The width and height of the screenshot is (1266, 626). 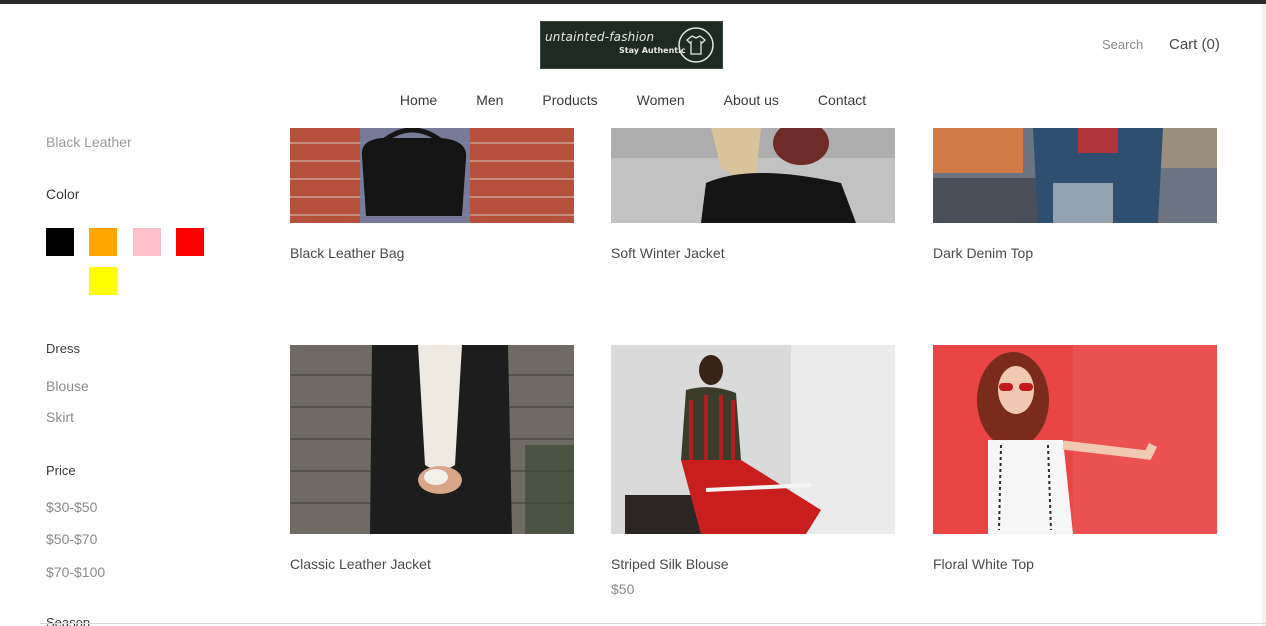 I want to click on price-heading: Price, so click(x=61, y=470).